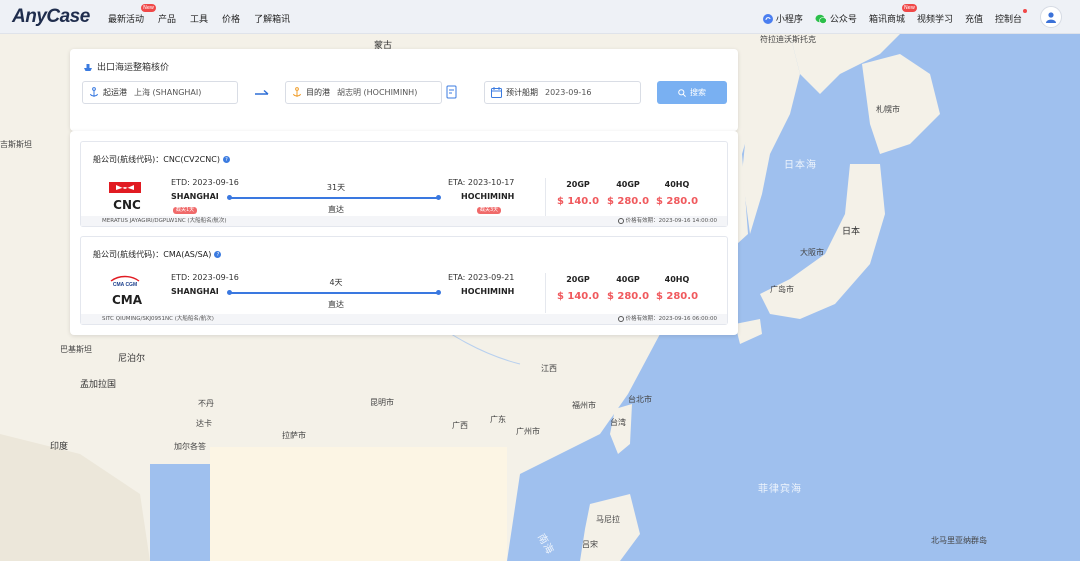 This screenshot has height=561, width=1080. What do you see at coordinates (568, 92) in the screenshot?
I see `date-value: 2023-09-16` at bounding box center [568, 92].